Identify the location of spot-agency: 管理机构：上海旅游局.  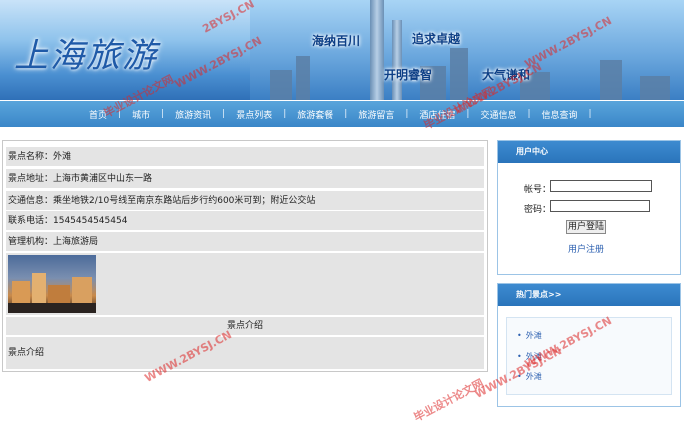
(245, 242).